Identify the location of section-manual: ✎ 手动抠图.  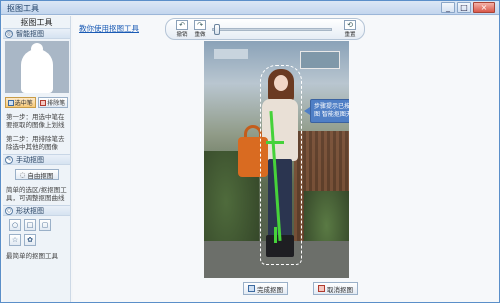
(36, 159).